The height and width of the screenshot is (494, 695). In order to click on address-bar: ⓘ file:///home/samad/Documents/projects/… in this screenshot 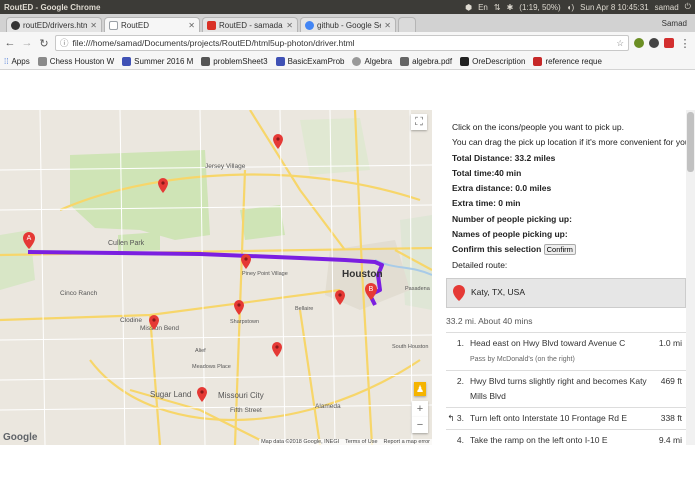, I will do `click(342, 43)`.